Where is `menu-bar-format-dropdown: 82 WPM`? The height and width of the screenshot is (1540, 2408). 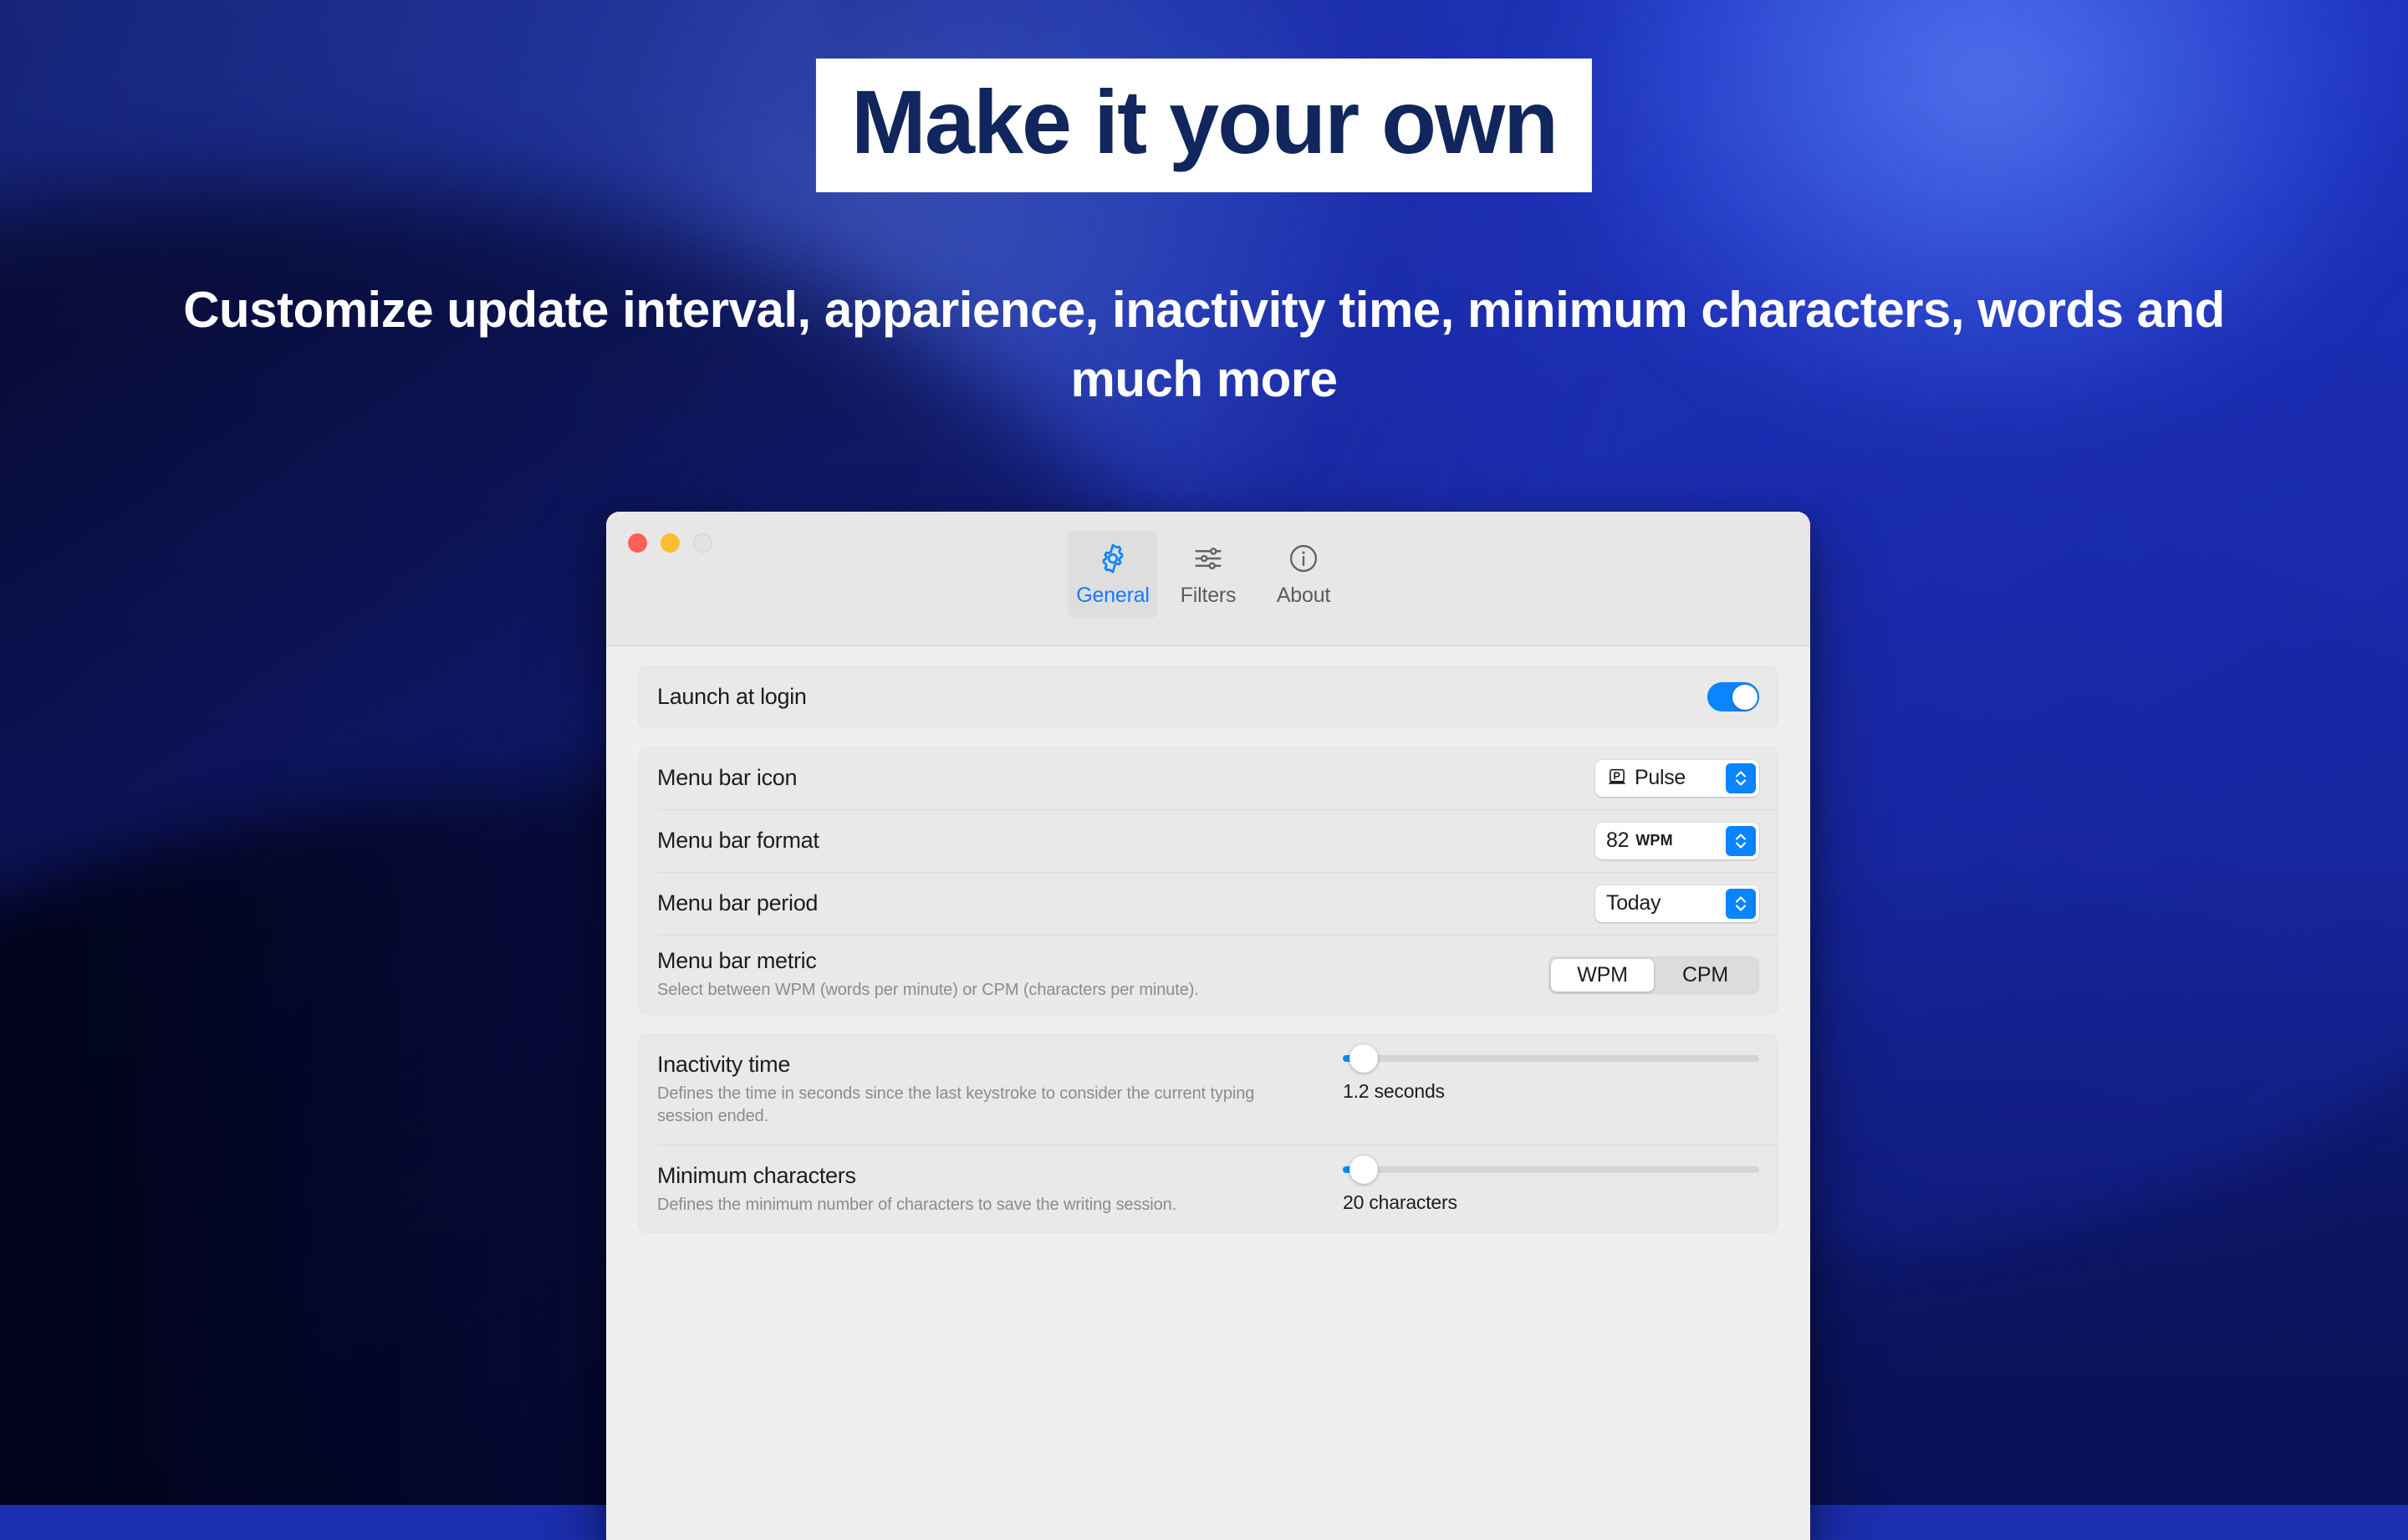 menu-bar-format-dropdown: 82 WPM is located at coordinates (1677, 841).